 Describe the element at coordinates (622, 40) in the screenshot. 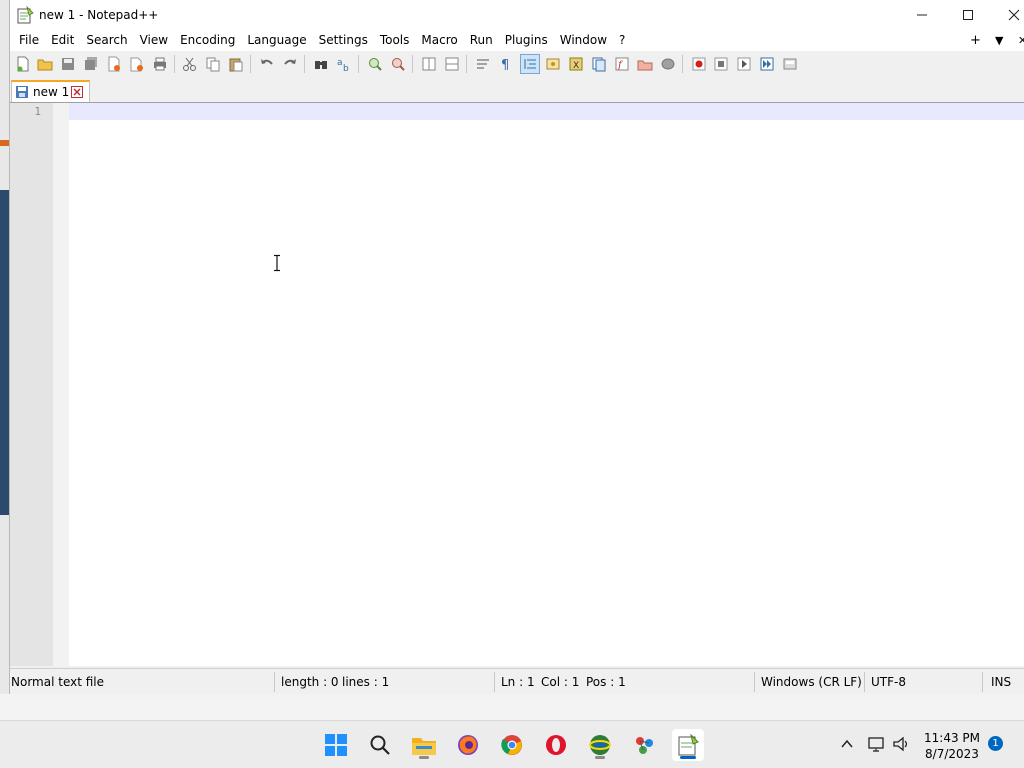

I see `menu-help: ?` at that location.